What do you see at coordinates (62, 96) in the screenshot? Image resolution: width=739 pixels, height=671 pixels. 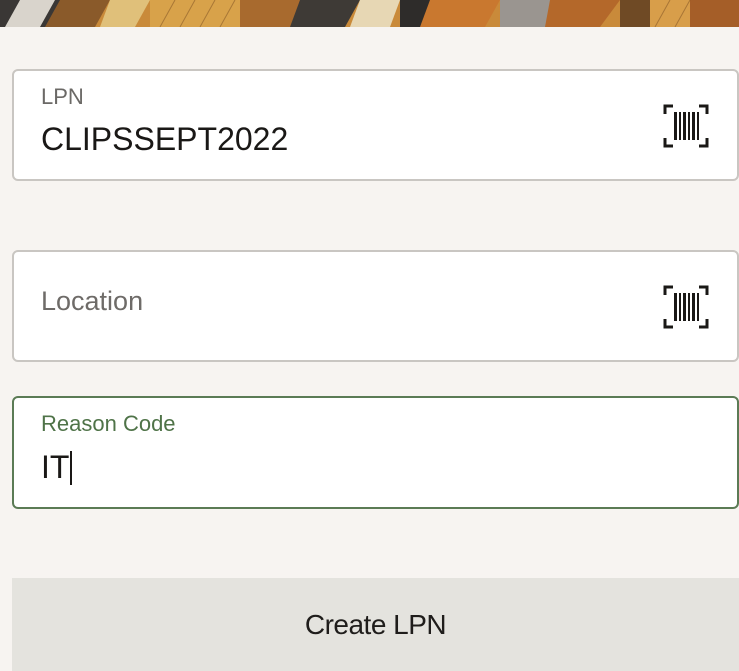 I see `lpn-label: LPN` at bounding box center [62, 96].